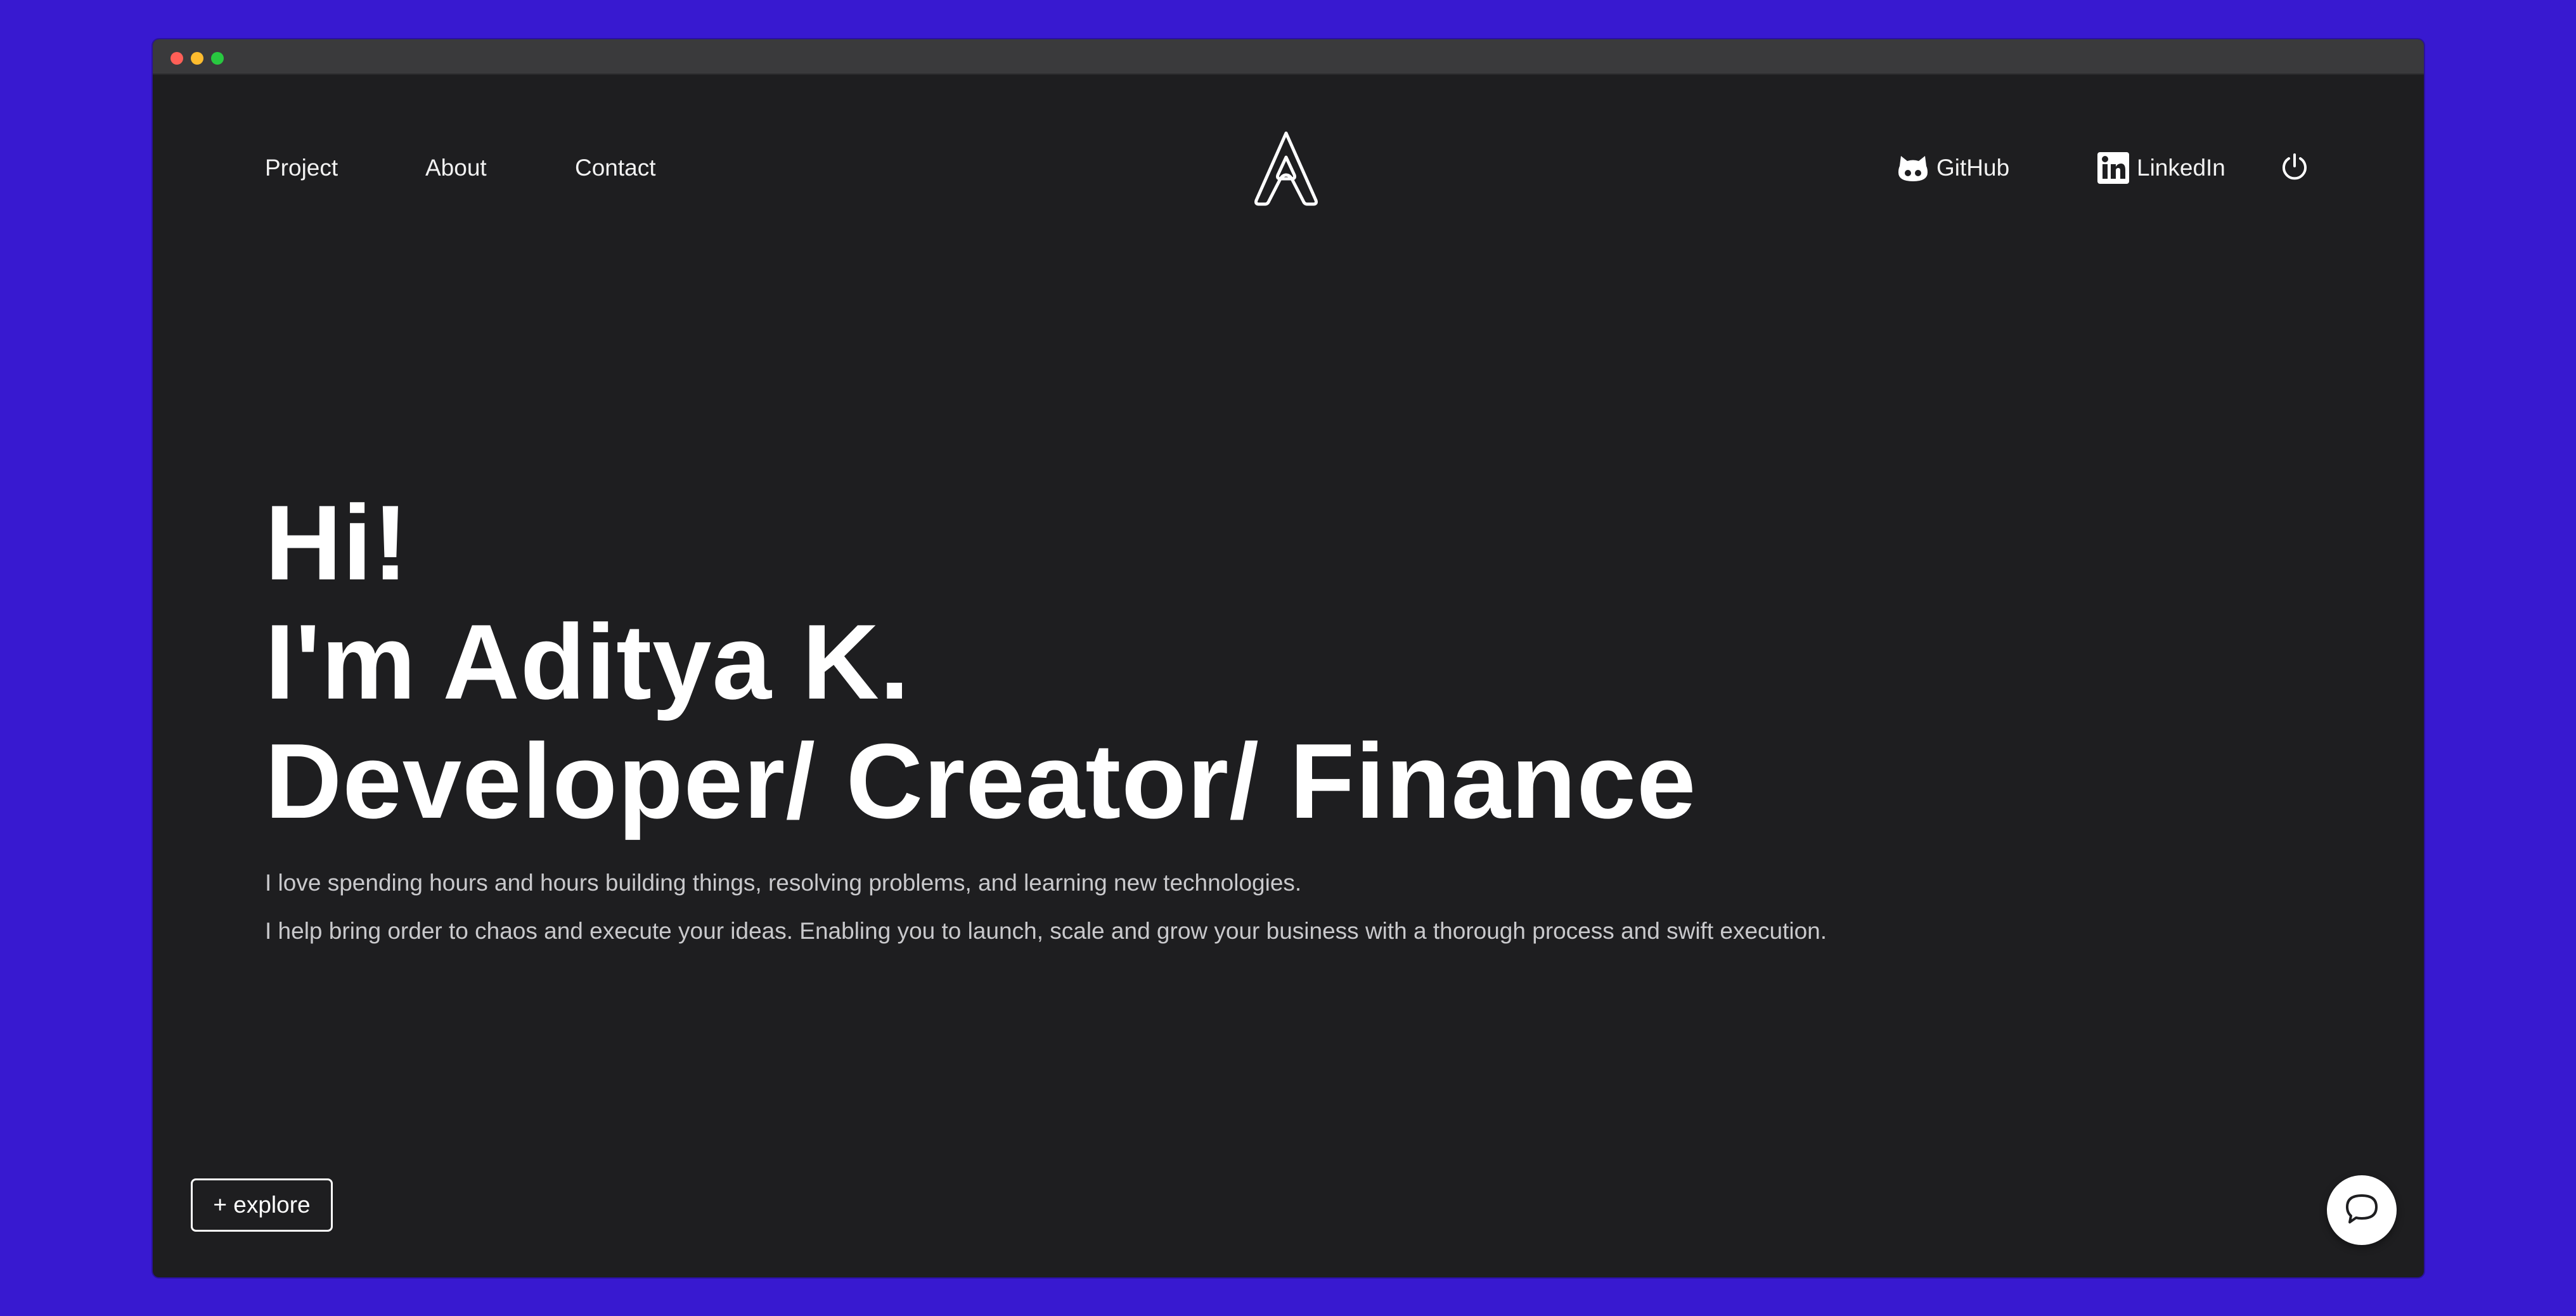 The image size is (2576, 1316). I want to click on nav-about-link: About, so click(456, 168).